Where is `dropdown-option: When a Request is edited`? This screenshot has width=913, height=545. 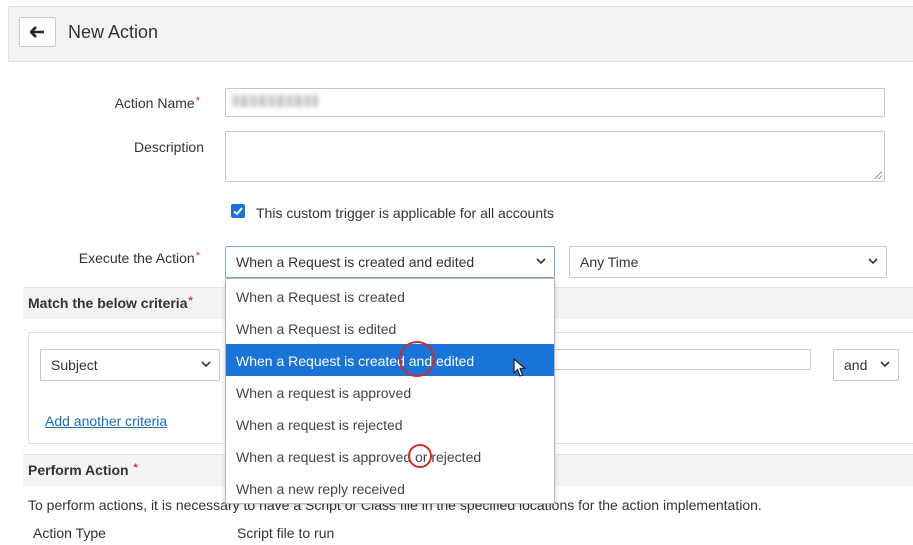
dropdown-option: When a Request is edited is located at coordinates (390, 328).